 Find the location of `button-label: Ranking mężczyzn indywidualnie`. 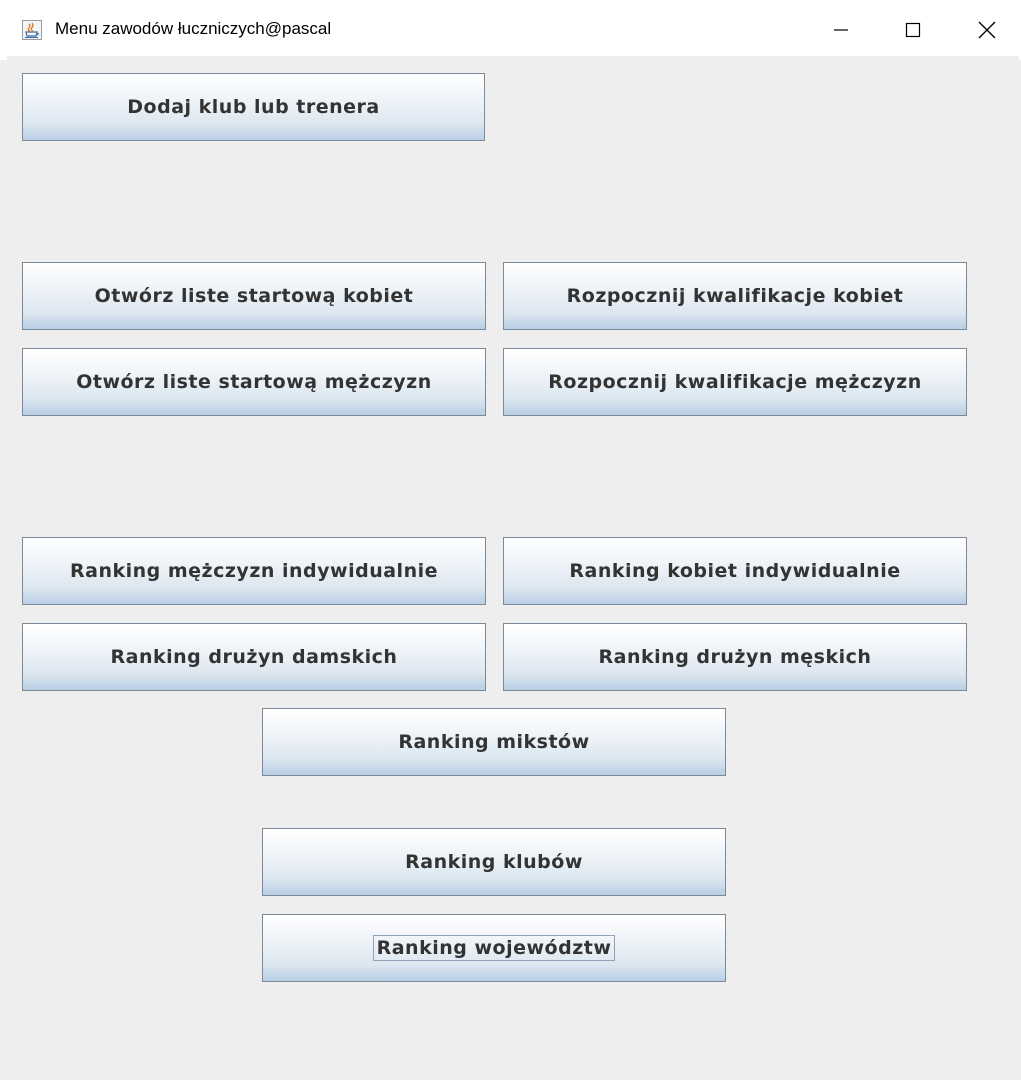

button-label: Ranking mężczyzn indywidualnie is located at coordinates (254, 571).